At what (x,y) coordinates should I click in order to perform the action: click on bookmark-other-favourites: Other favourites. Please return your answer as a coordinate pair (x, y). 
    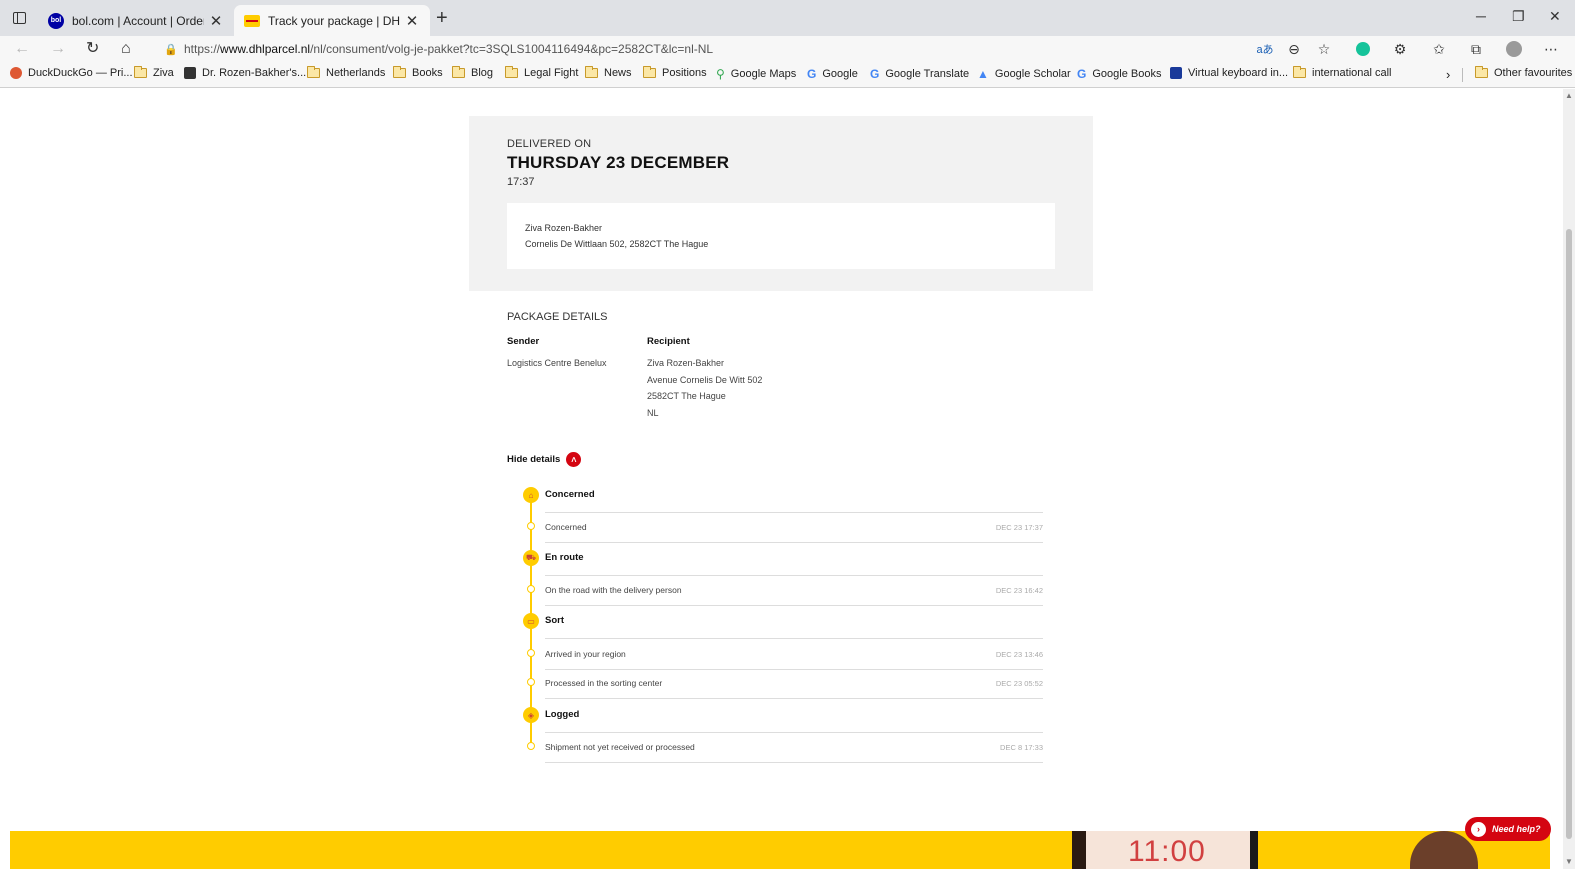
    Looking at the image, I should click on (1523, 72).